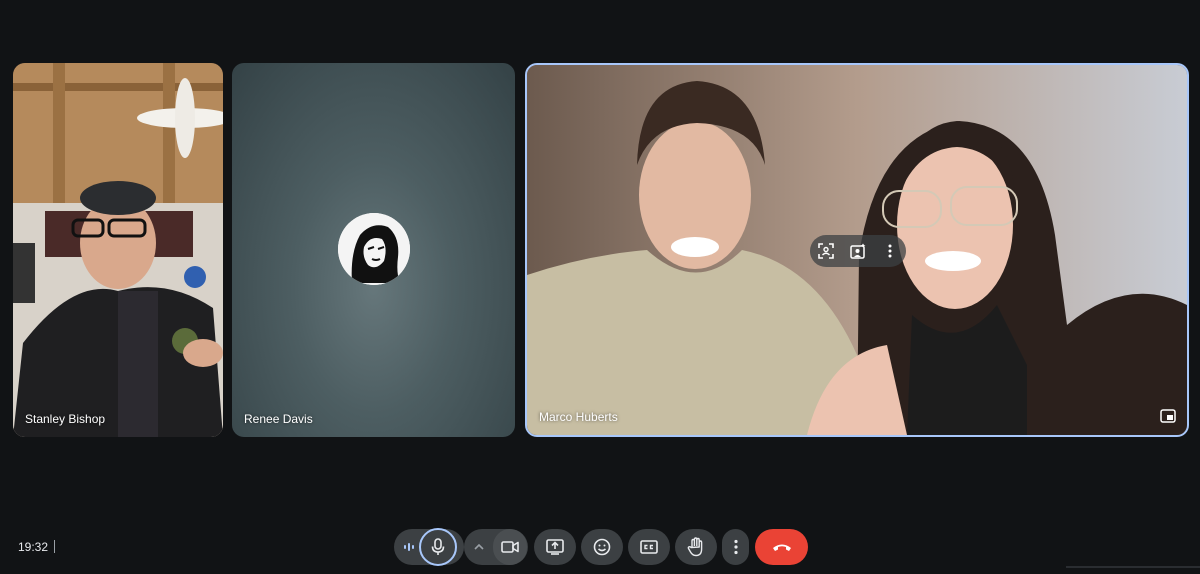  I want to click on avatar-image, so click(374, 249).